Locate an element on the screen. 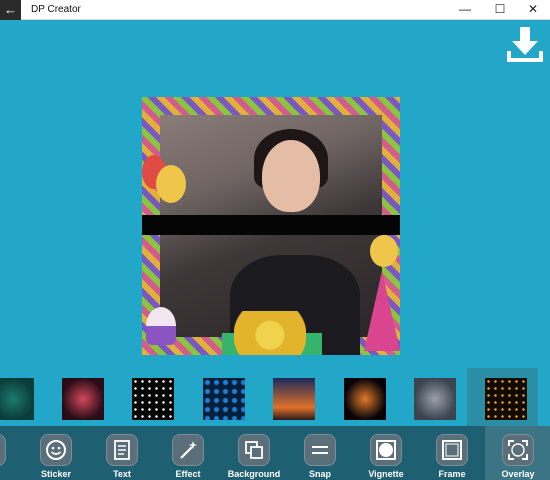 This screenshot has width=550, height=480. tool-sticker: Sticker is located at coordinates (56, 453).